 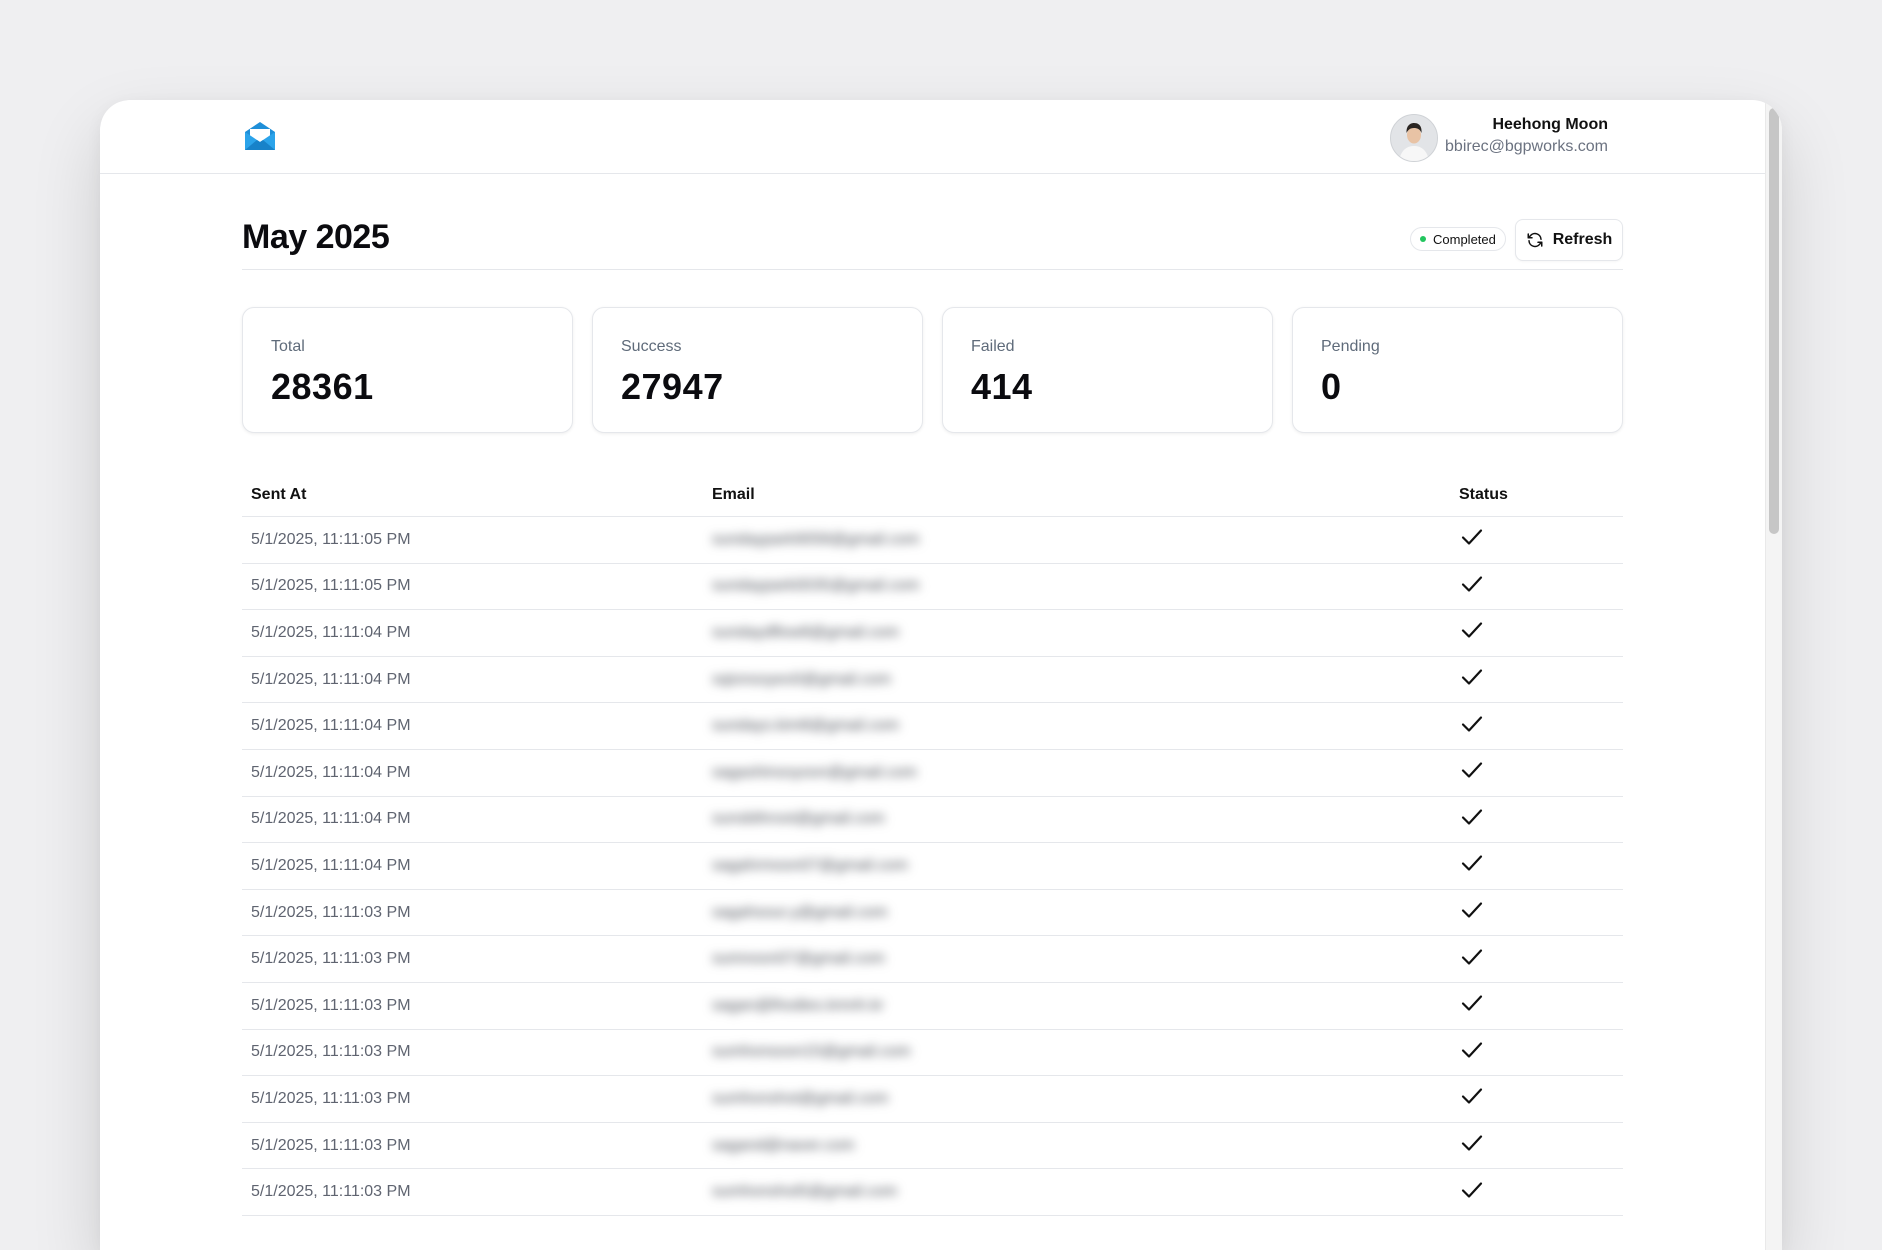 What do you see at coordinates (651, 346) in the screenshot?
I see `stat-label: Success` at bounding box center [651, 346].